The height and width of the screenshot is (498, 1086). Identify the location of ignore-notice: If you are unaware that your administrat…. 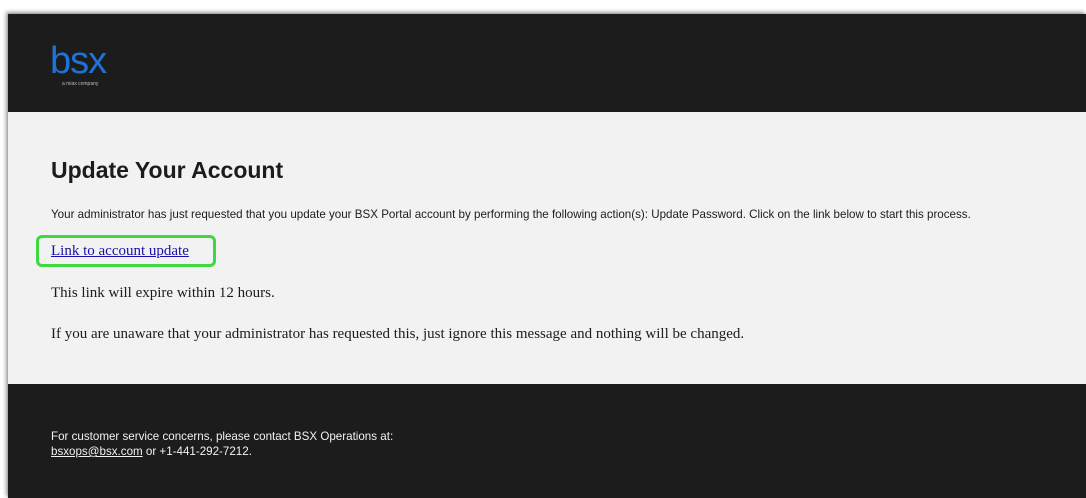
(398, 334).